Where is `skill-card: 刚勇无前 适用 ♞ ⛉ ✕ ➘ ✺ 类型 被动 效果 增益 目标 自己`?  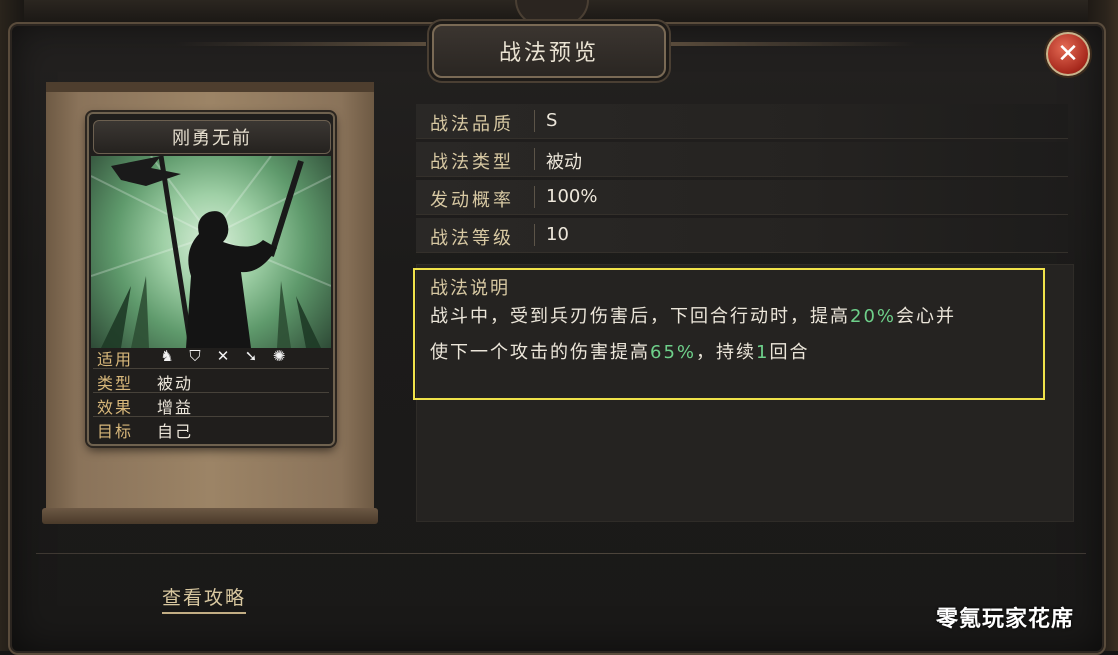
skill-card: 刚勇无前 适用 ♞ ⛉ ✕ ➘ ✺ 类型 被动 效果 增益 目标 自己 is located at coordinates (211, 279).